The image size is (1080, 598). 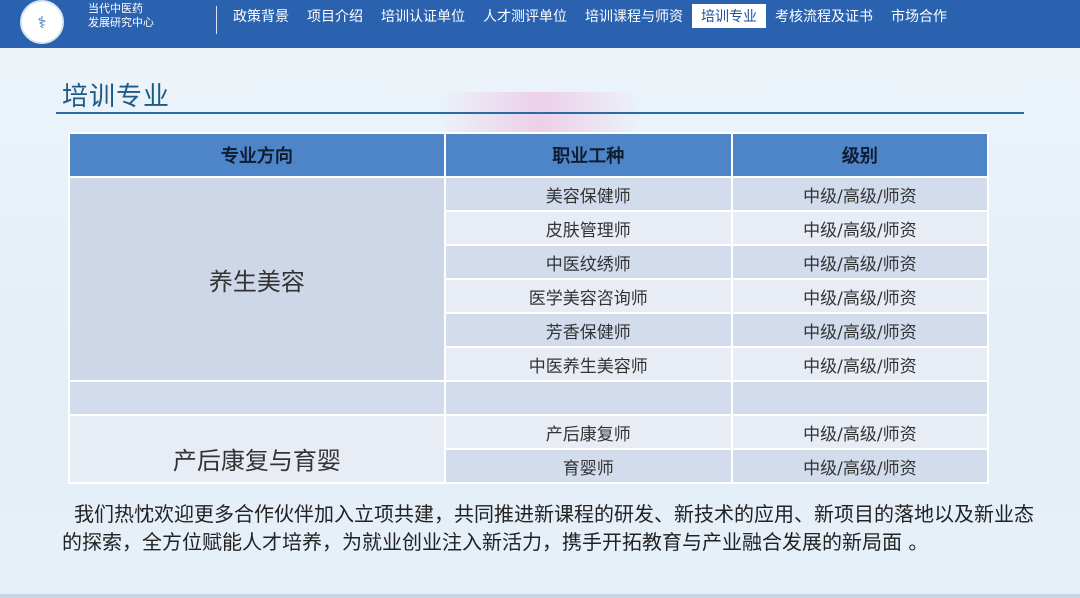 I want to click on nav-item-project: 项目介绍, so click(x=335, y=14).